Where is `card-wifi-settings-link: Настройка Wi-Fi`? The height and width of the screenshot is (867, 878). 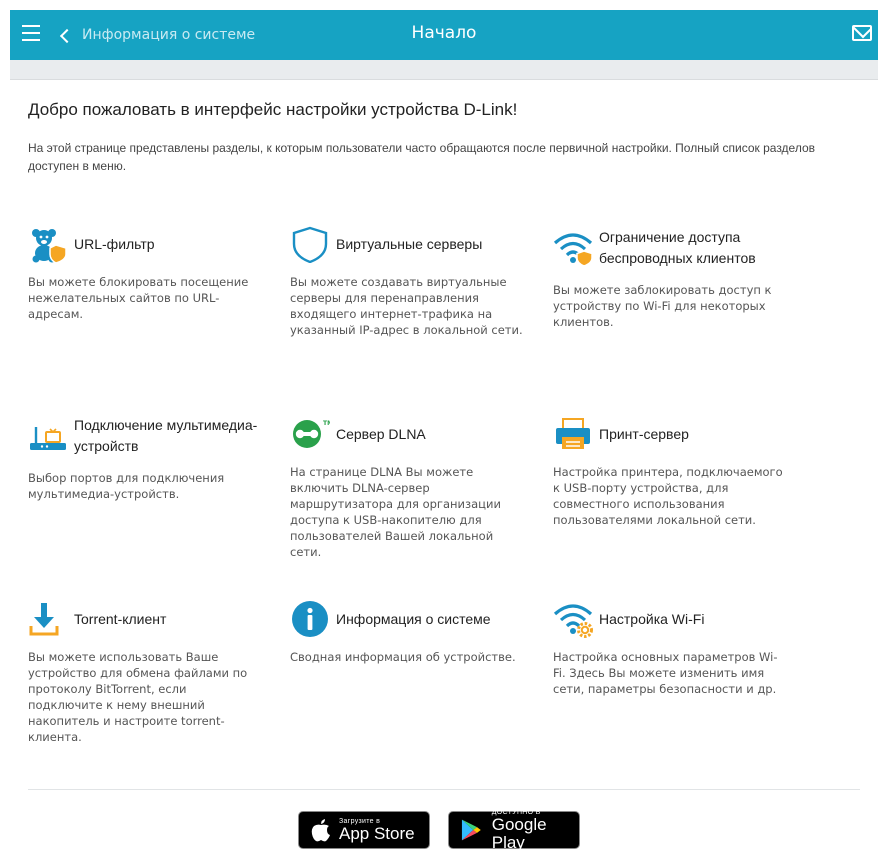 card-wifi-settings-link: Настройка Wi-Fi is located at coordinates (670, 619).